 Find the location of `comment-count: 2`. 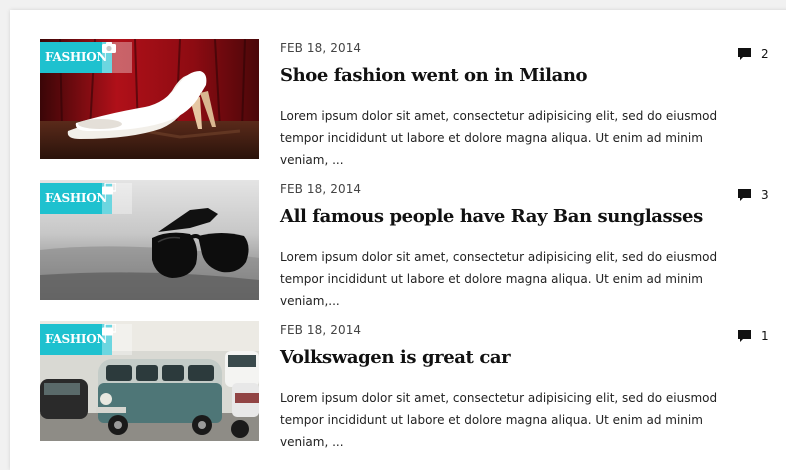

comment-count: 2 is located at coordinates (753, 54).